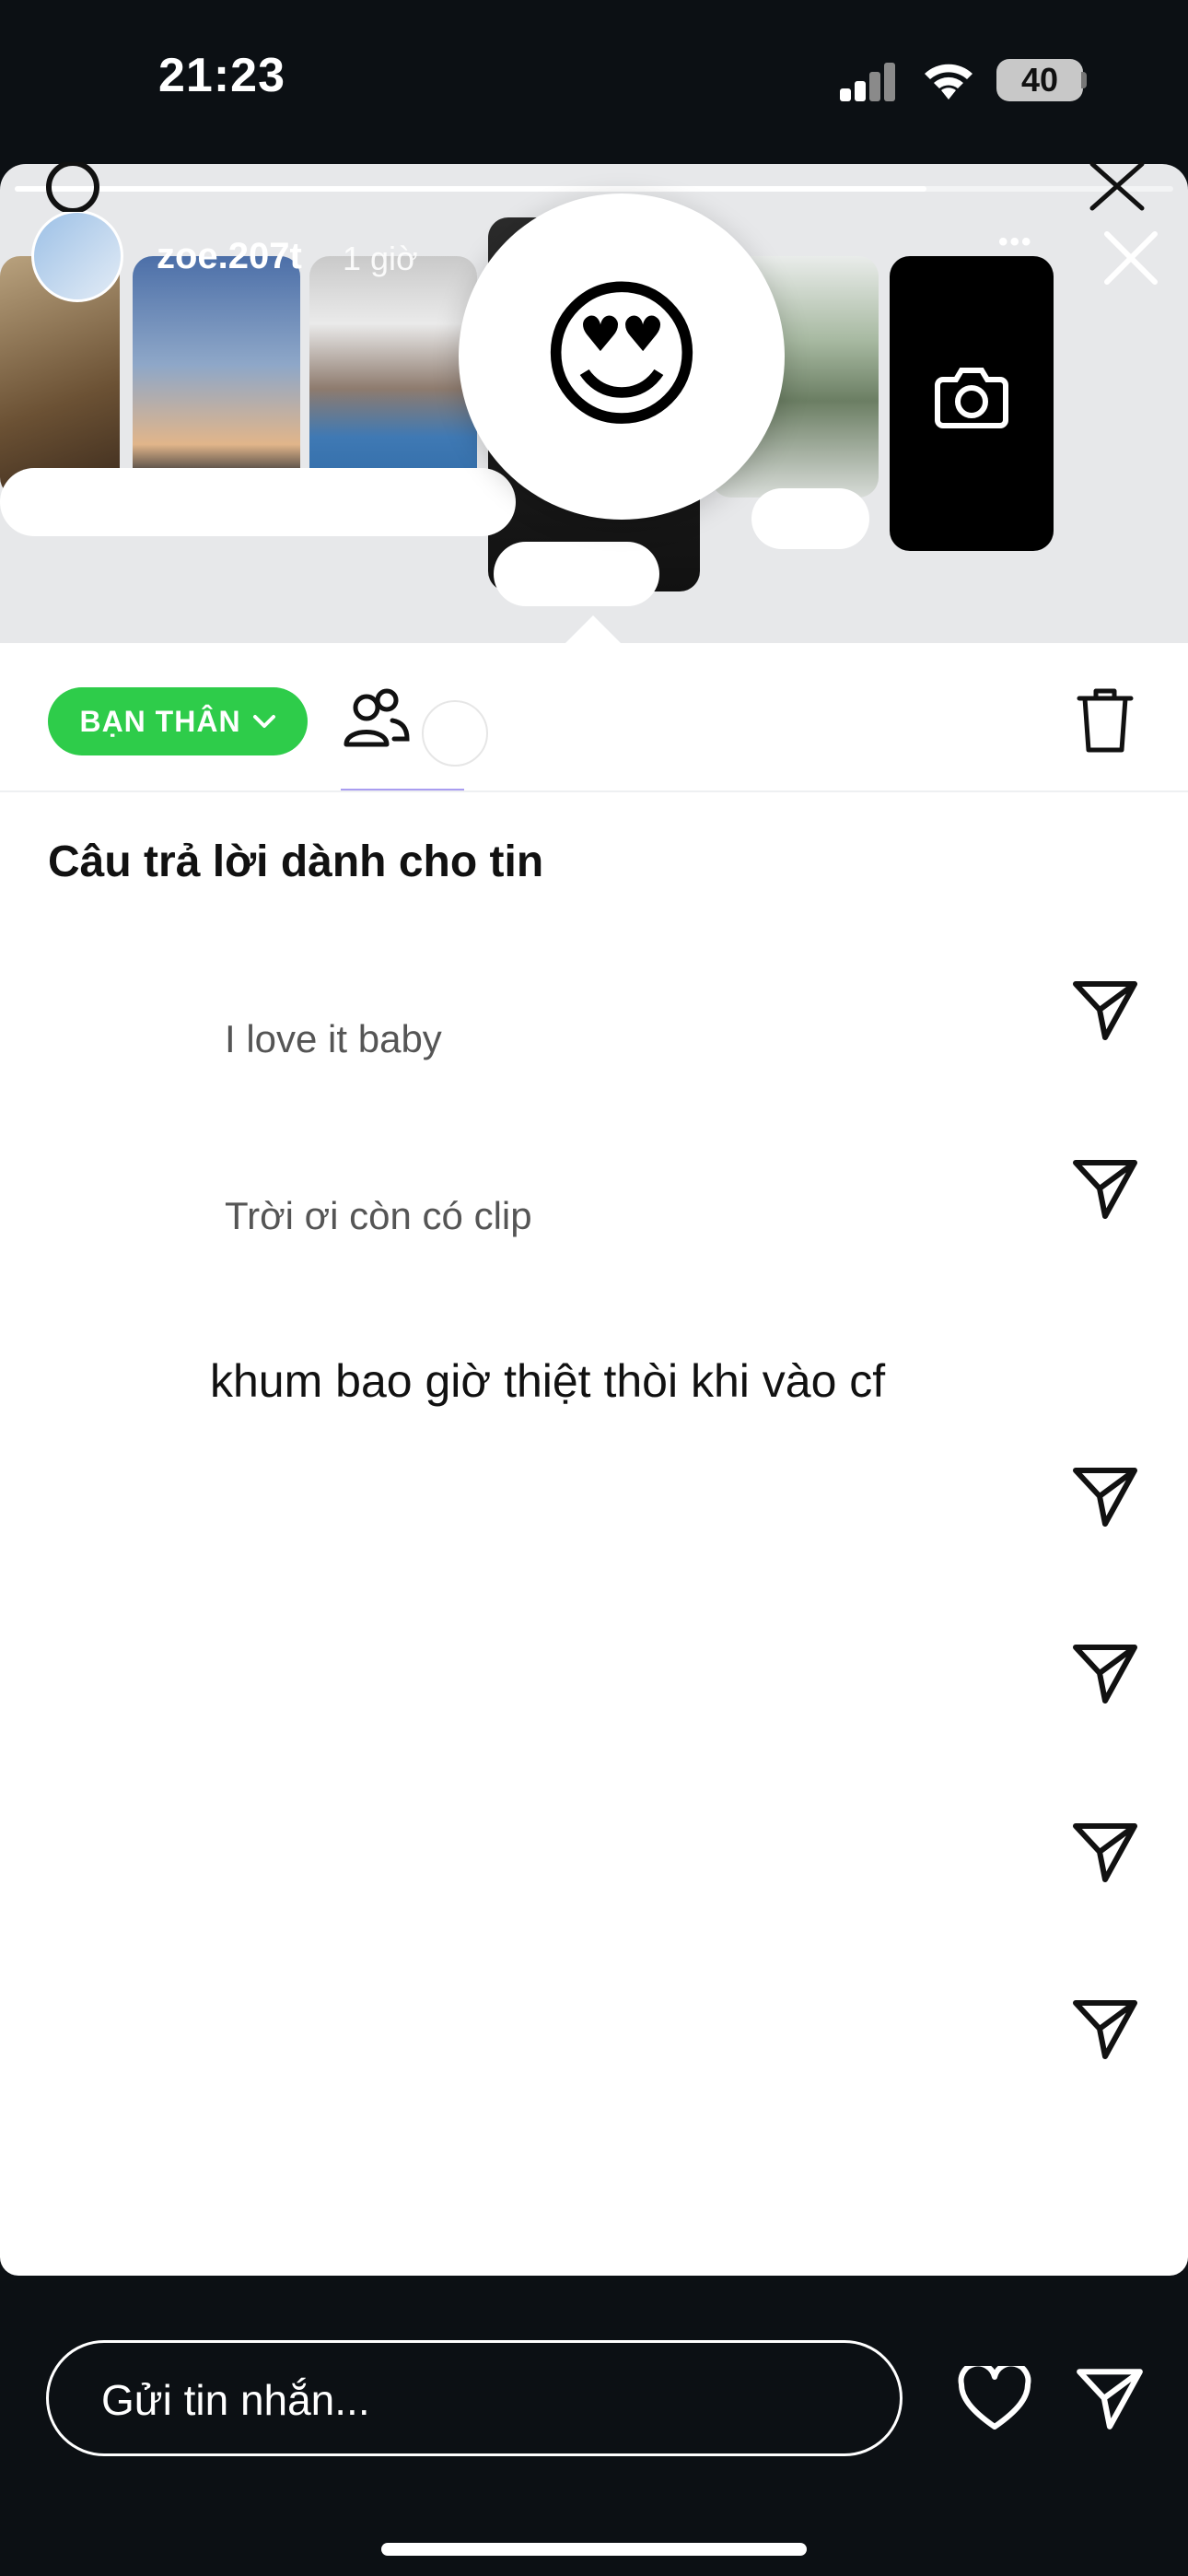 This screenshot has height=2576, width=1188. Describe the element at coordinates (160, 721) in the screenshot. I see `audience-label: BẠN THÂN` at that location.